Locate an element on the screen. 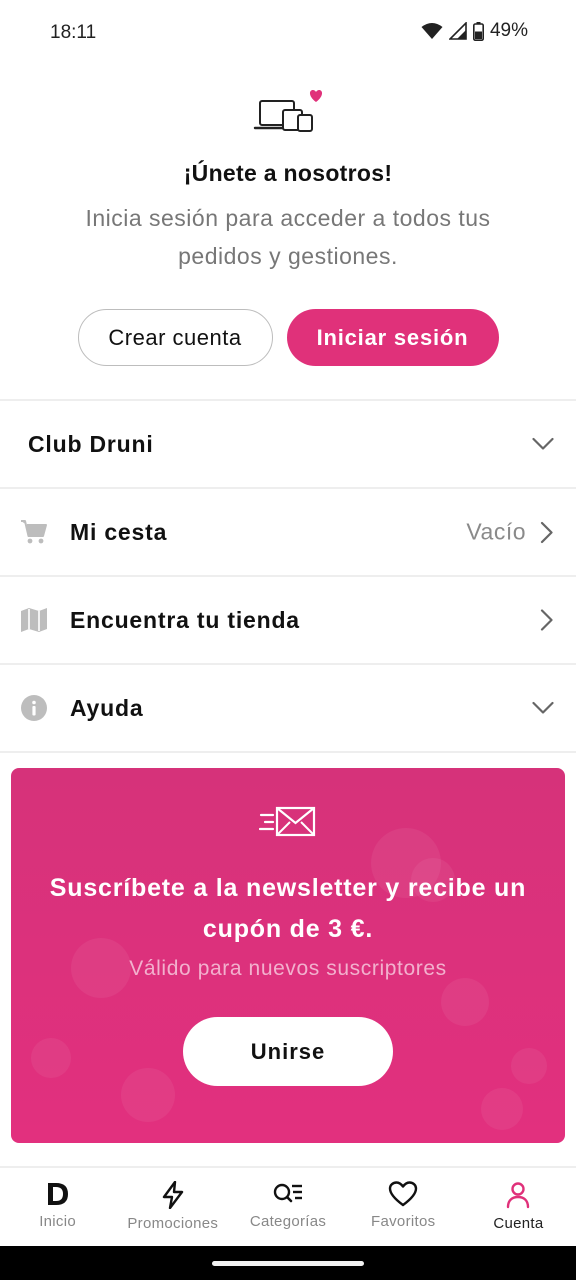  signal-icon is located at coordinates (457, 31).